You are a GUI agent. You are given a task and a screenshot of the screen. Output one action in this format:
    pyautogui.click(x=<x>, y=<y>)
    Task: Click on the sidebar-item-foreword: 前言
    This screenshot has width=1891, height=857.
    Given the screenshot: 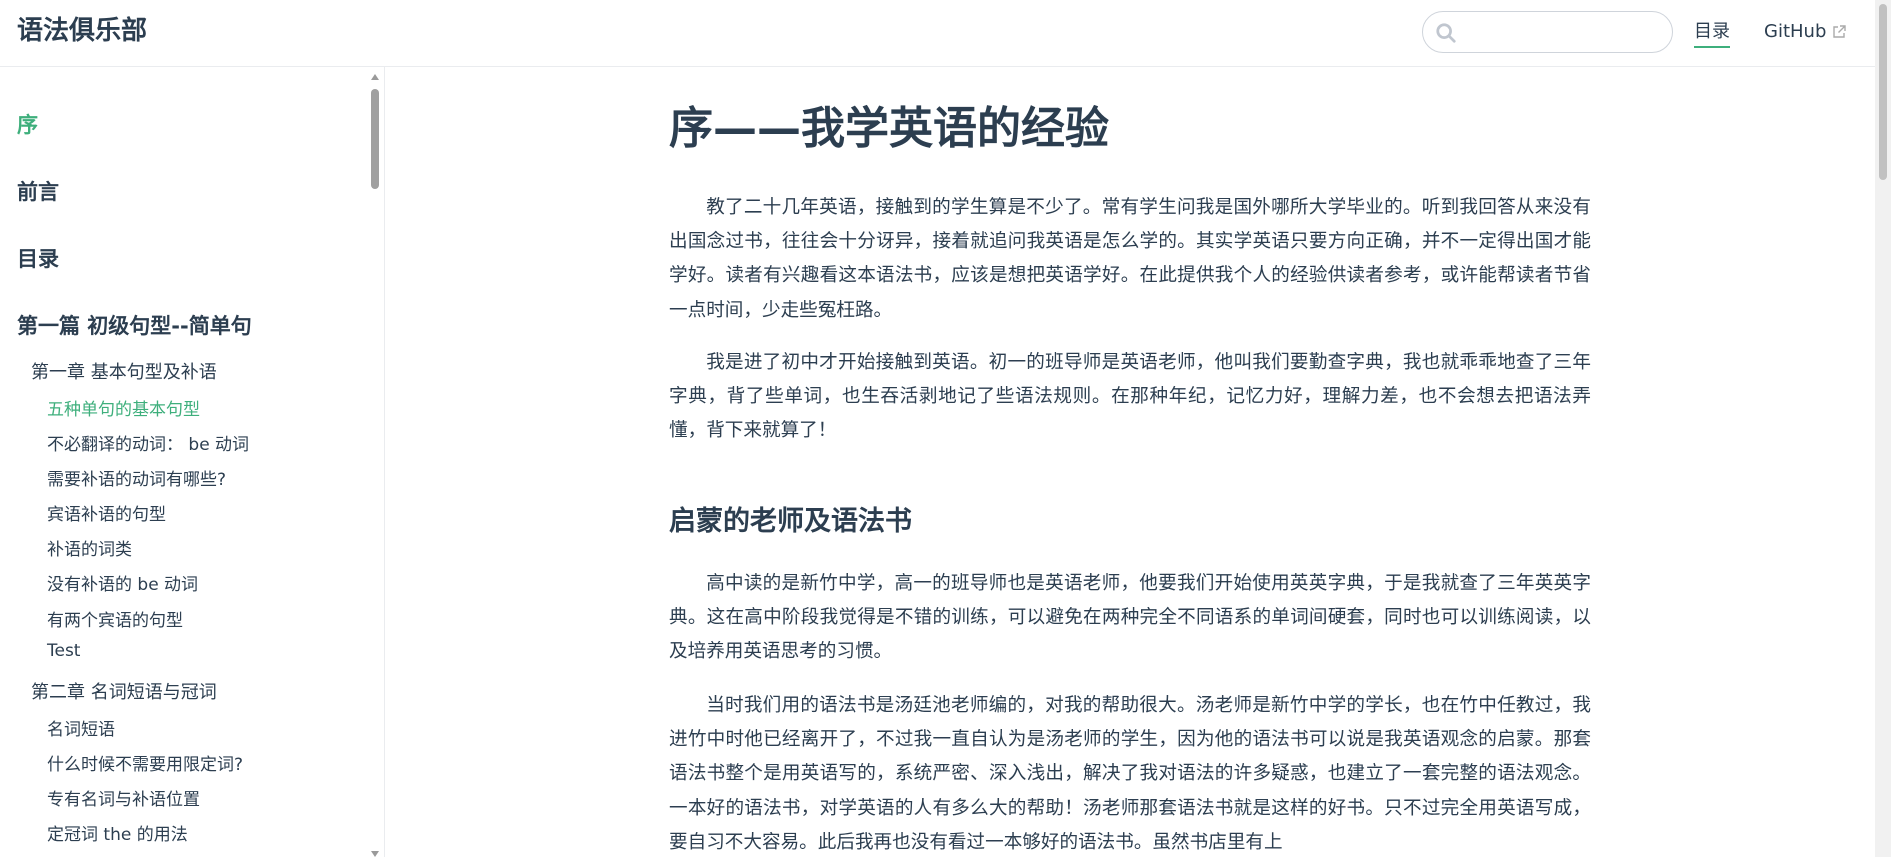 What is the action you would take?
    pyautogui.click(x=38, y=191)
    